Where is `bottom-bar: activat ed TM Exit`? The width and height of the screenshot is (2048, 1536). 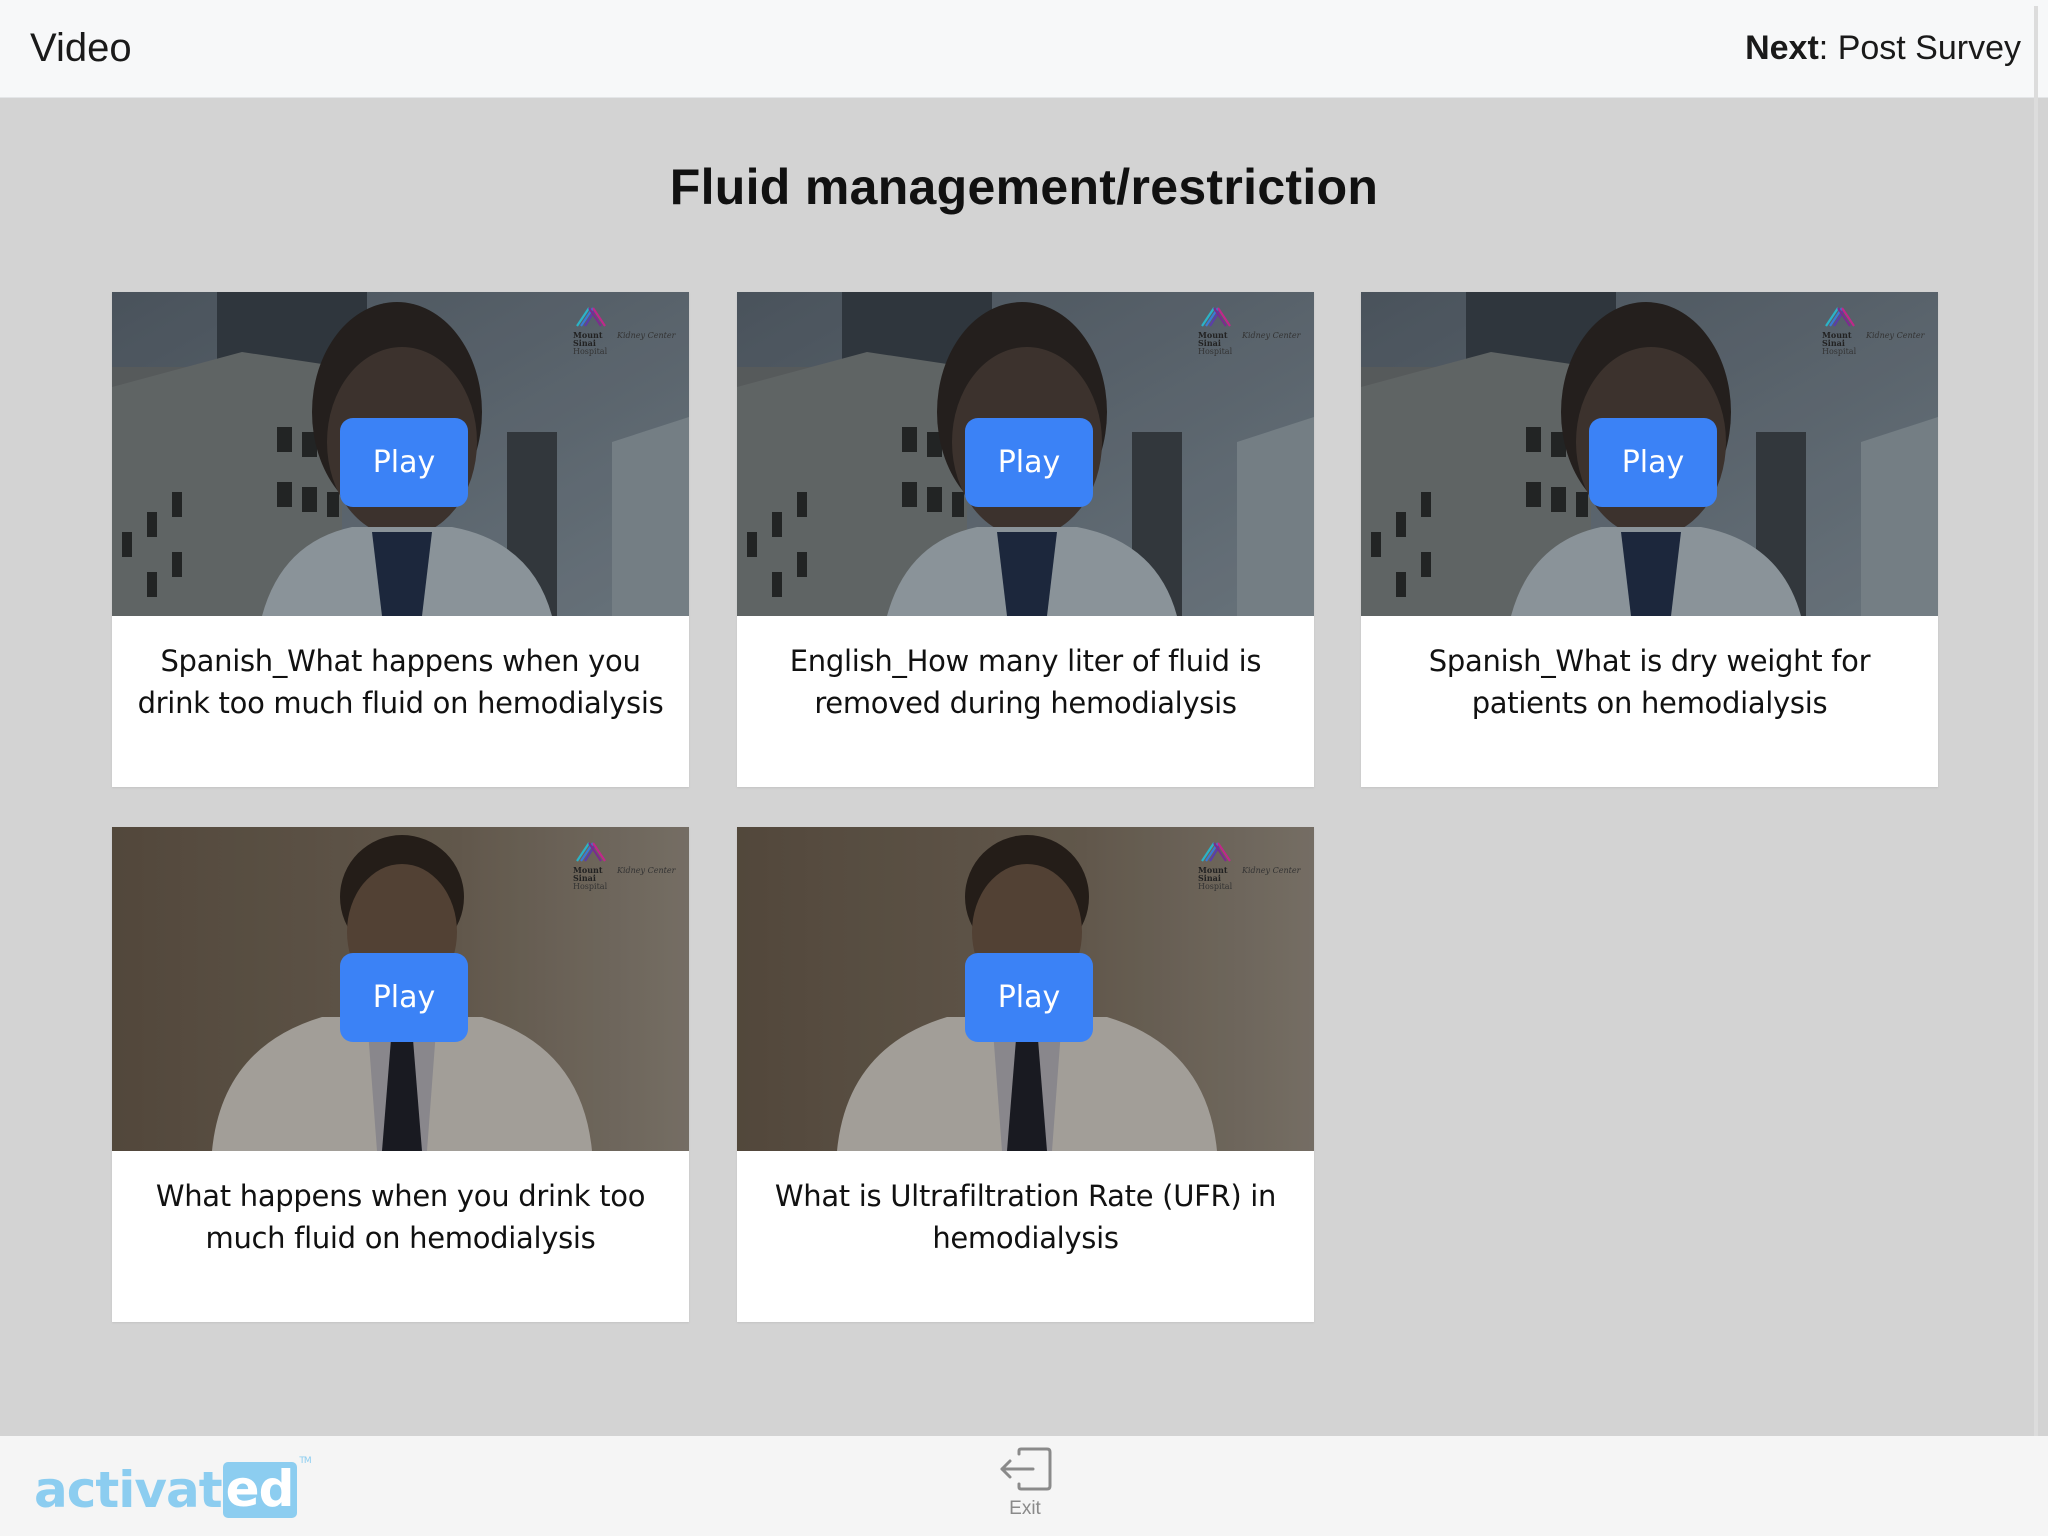
bottom-bar: activat ed TM Exit is located at coordinates (1024, 1486).